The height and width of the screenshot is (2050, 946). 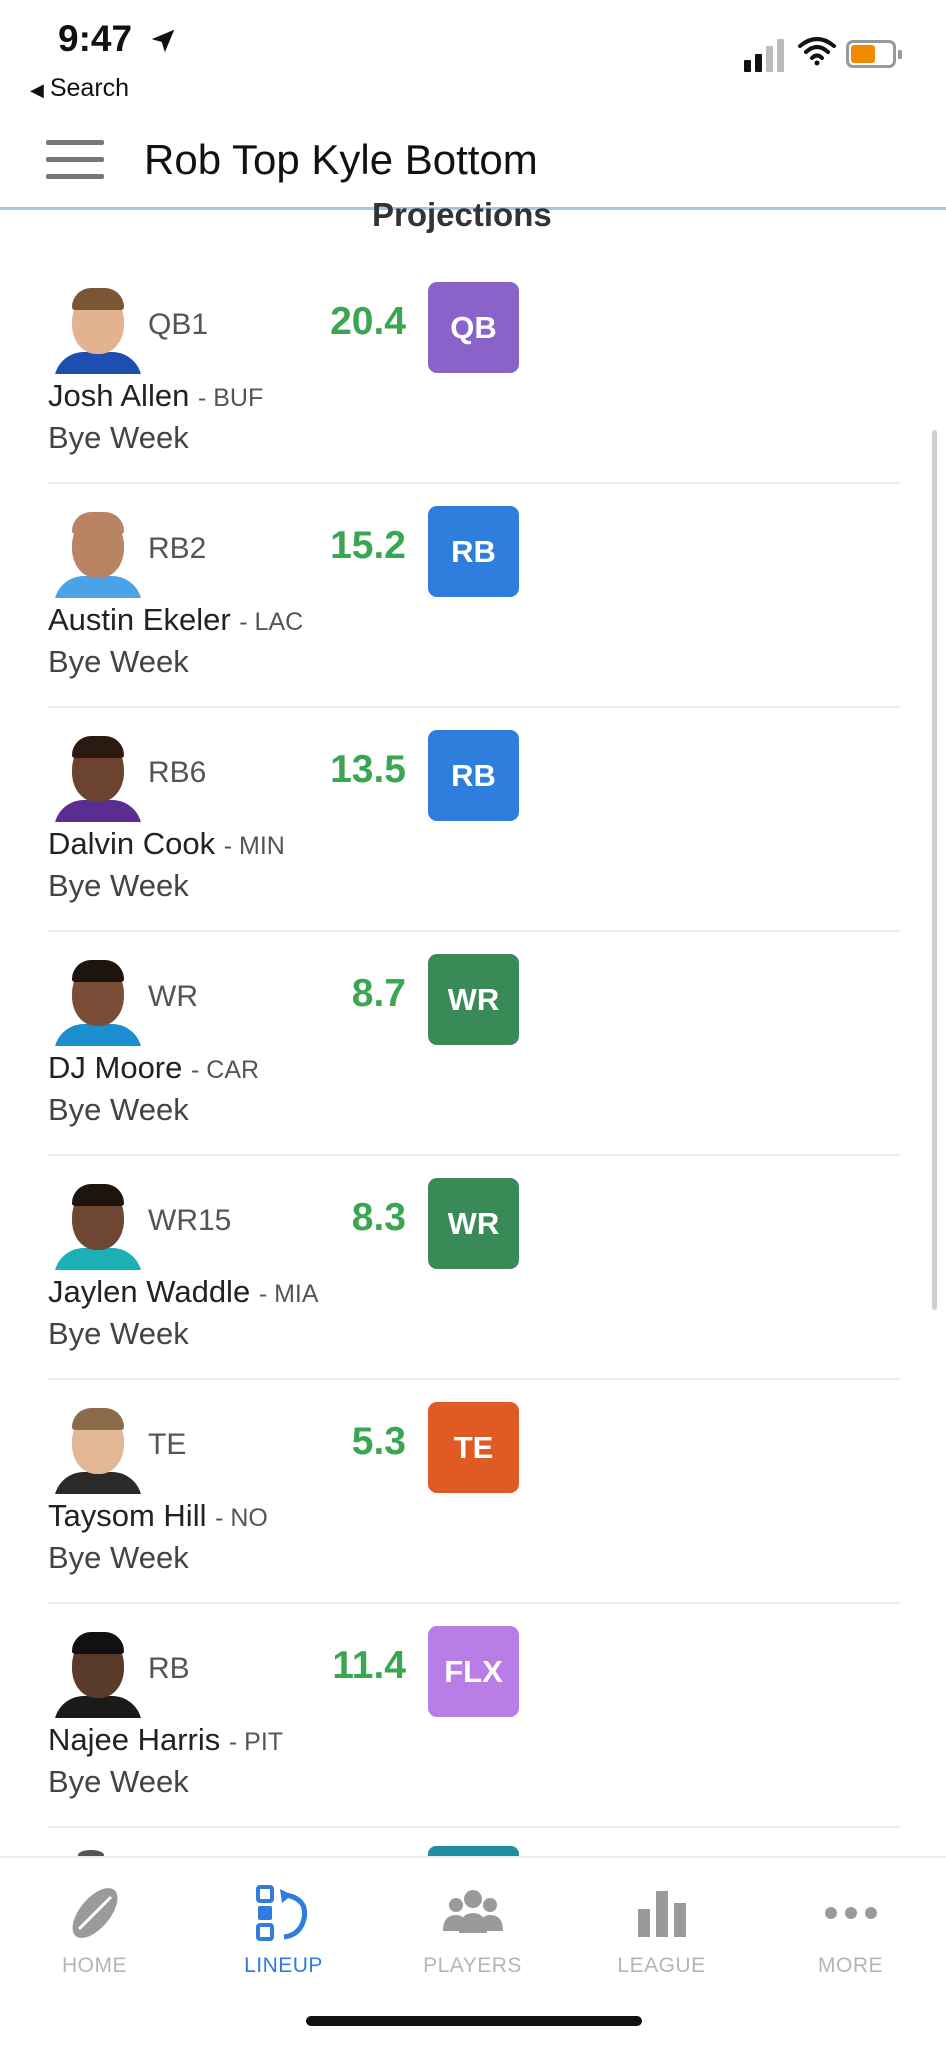 I want to click on player-name: Taysom Hill - NO, so click(x=158, y=1516).